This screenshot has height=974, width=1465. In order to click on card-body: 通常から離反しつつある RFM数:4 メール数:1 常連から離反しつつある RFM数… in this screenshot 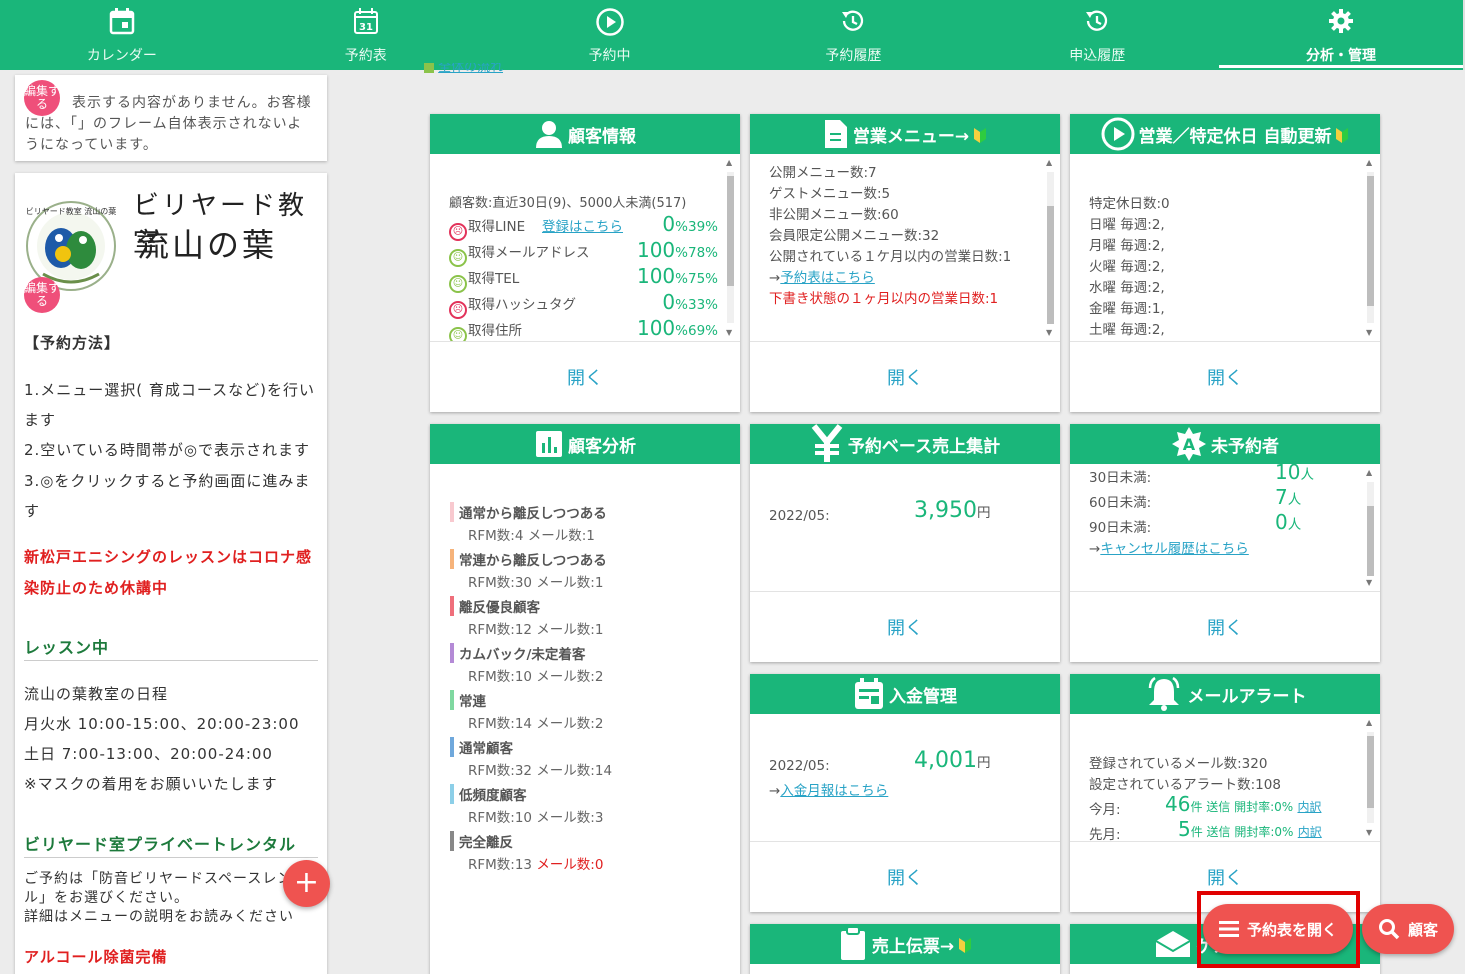, I will do `click(585, 719)`.